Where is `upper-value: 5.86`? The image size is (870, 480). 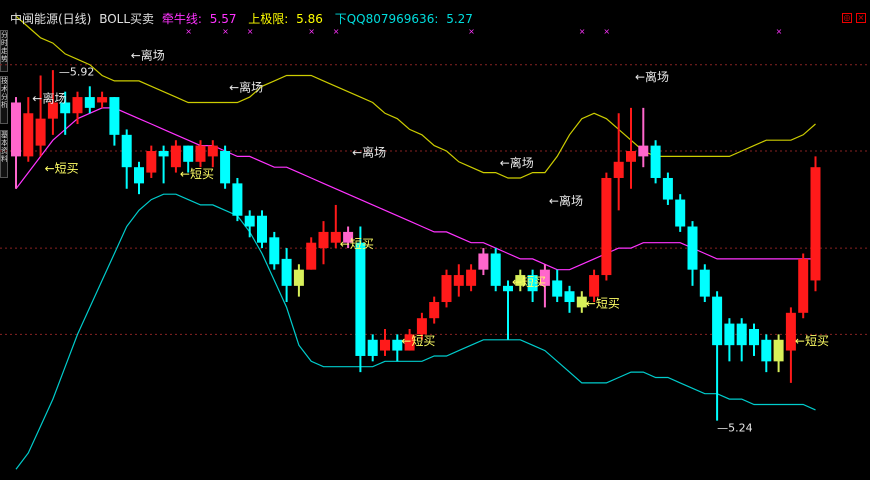
upper-value: 5.86 is located at coordinates (309, 19).